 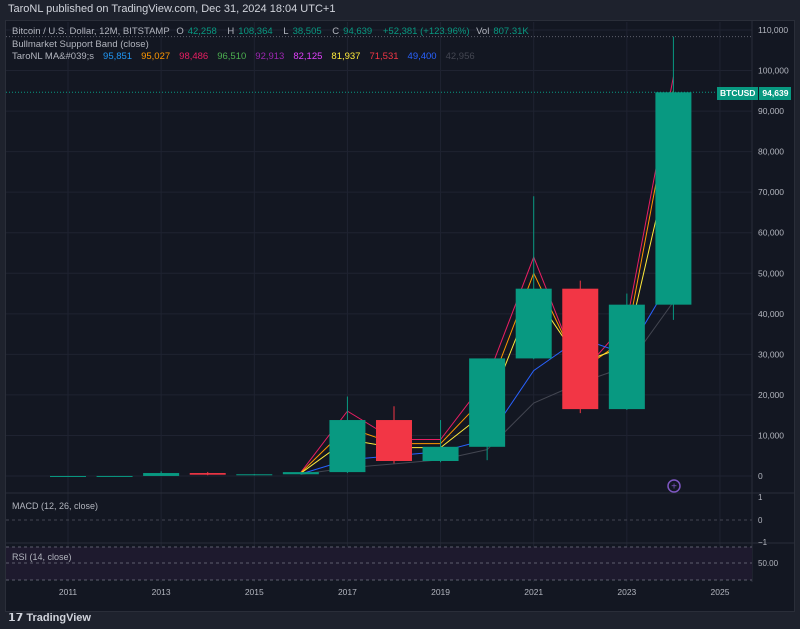 What do you see at coordinates (771, 435) in the screenshot?
I see `y-tick-label: 10,000` at bounding box center [771, 435].